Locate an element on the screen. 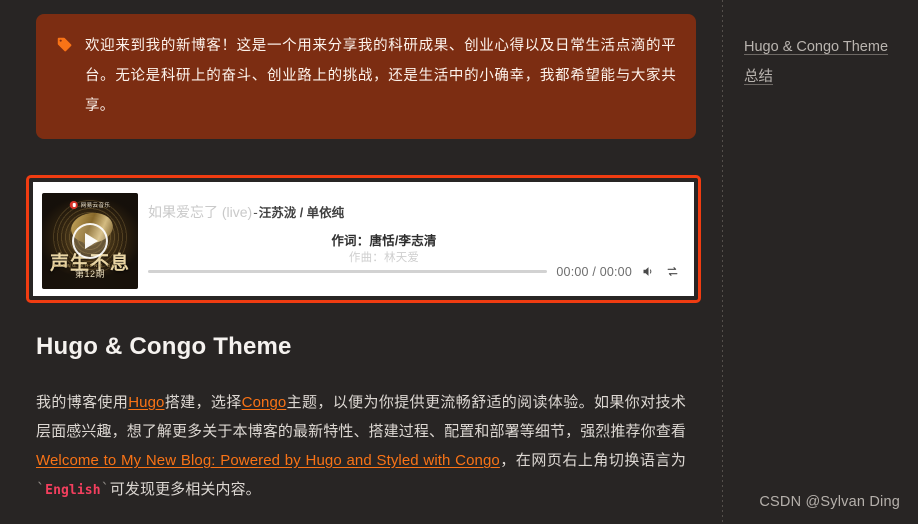  album-badge: 网易云音乐 is located at coordinates (90, 205).